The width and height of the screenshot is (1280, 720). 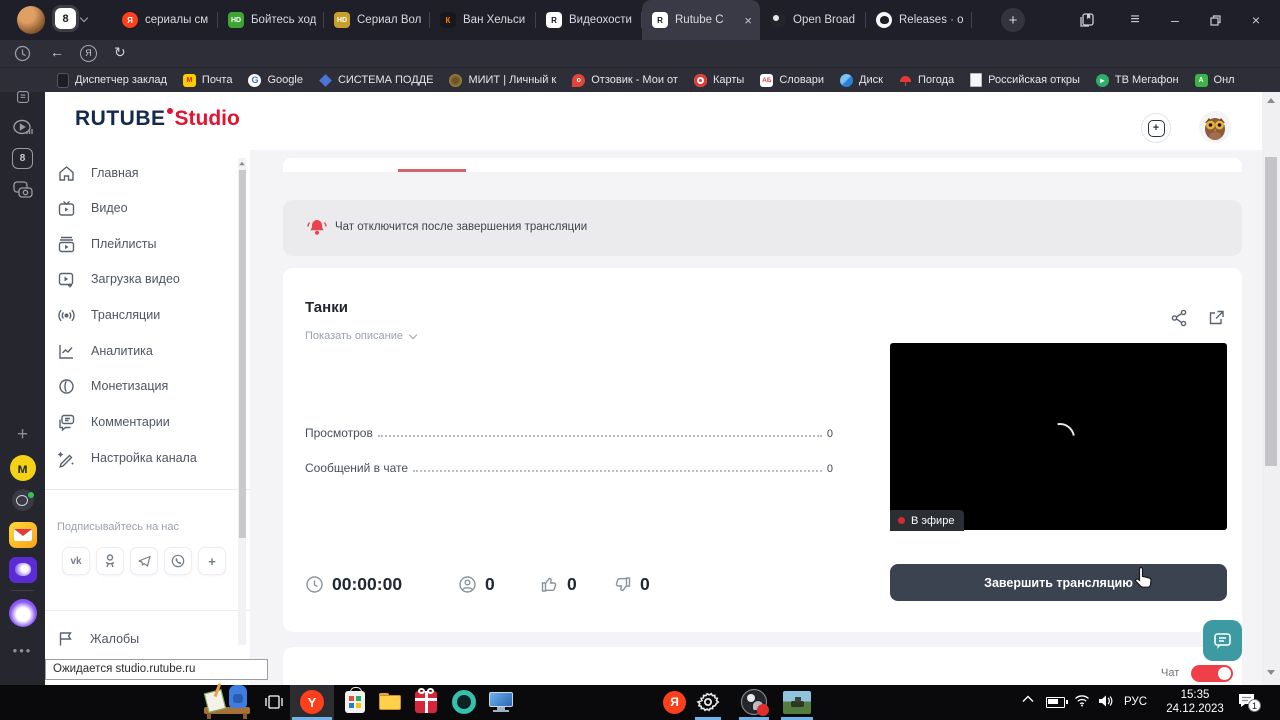 What do you see at coordinates (147, 639) in the screenshot?
I see `sidebar-item-reports: Жалобы` at bounding box center [147, 639].